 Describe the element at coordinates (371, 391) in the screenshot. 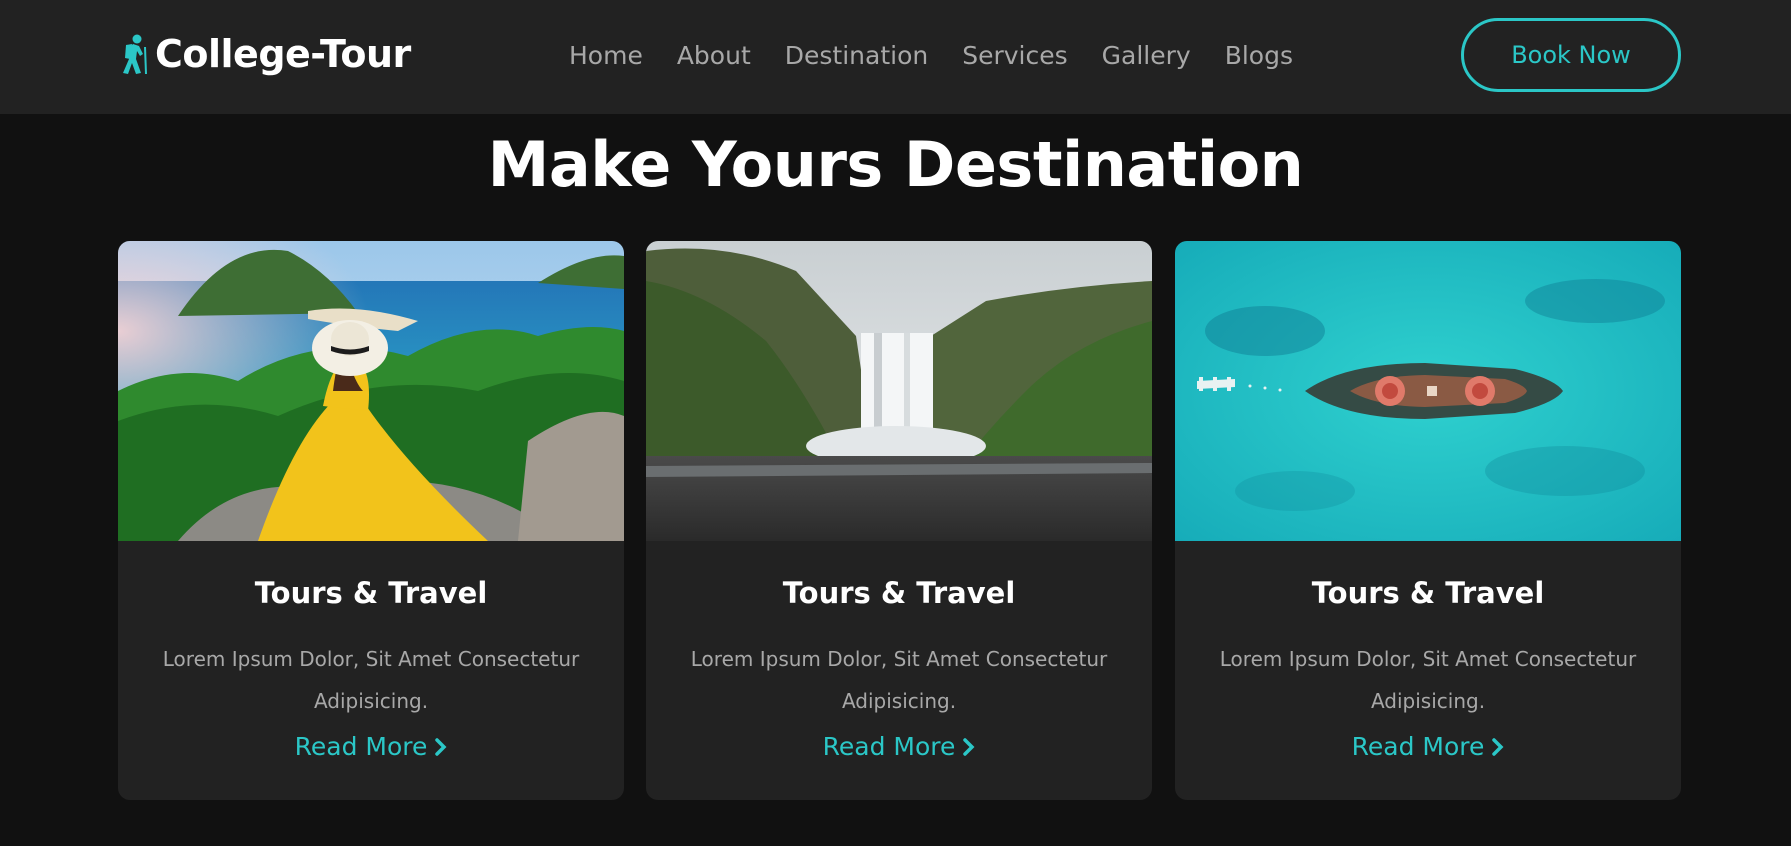

I see `card-image-island-woman` at that location.